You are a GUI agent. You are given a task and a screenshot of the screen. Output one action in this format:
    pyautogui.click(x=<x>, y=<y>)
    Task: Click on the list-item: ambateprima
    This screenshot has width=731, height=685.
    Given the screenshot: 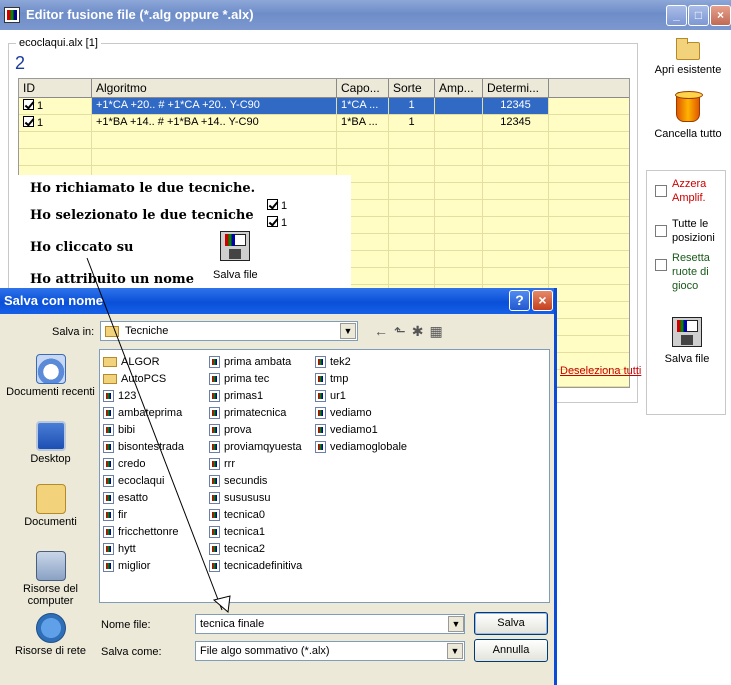 What is the action you would take?
    pyautogui.click(x=143, y=412)
    